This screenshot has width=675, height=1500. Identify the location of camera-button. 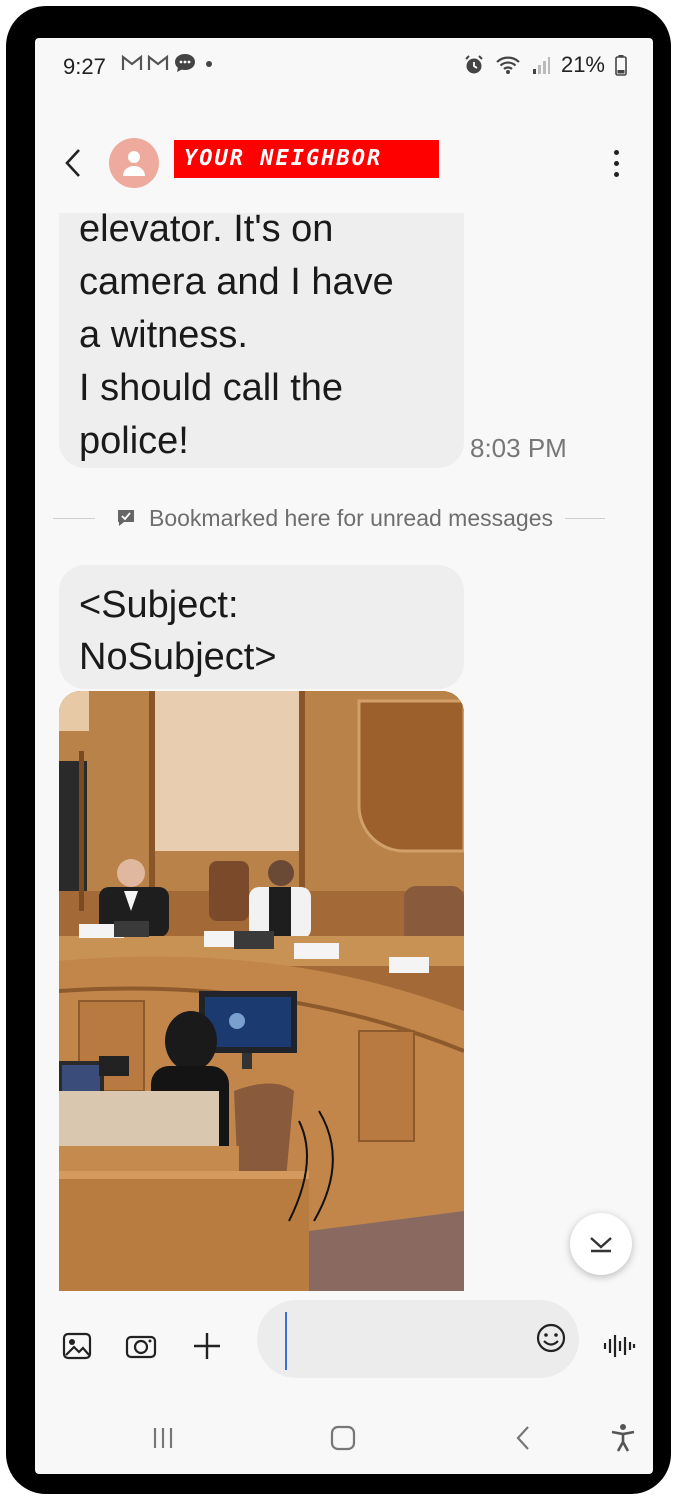
(141, 1346).